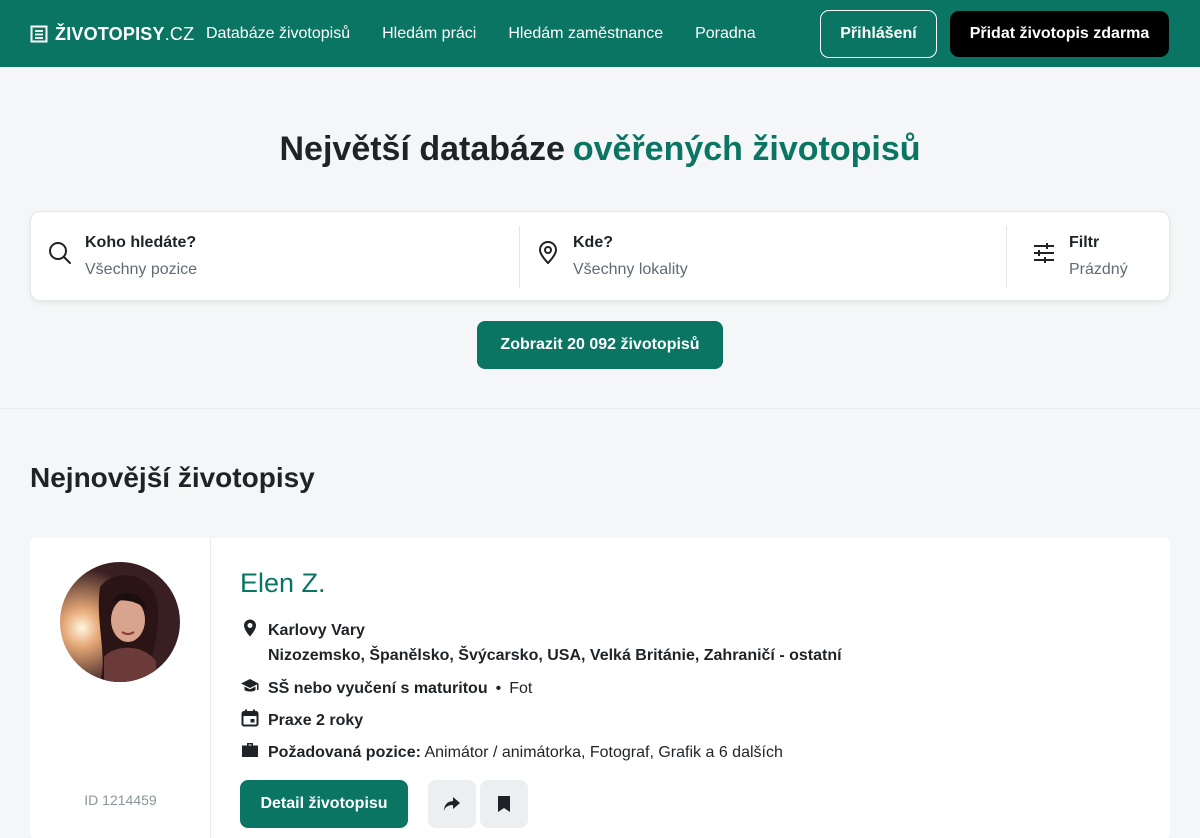 This screenshot has height=838, width=1200. What do you see at coordinates (344, 752) in the screenshot?
I see `position-label: Požadovaná pozice:` at bounding box center [344, 752].